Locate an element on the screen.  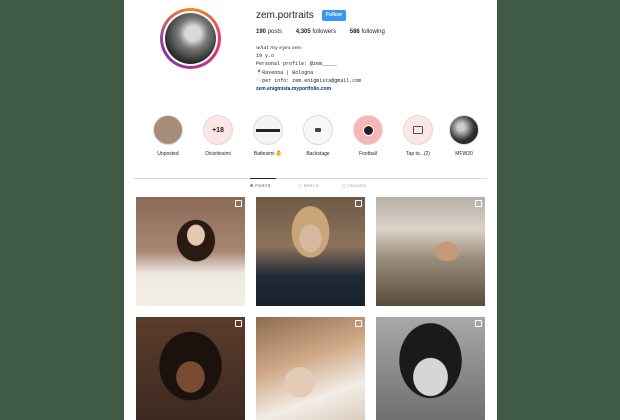
highlight-label: Tap to...(2) is located at coordinates (418, 154).